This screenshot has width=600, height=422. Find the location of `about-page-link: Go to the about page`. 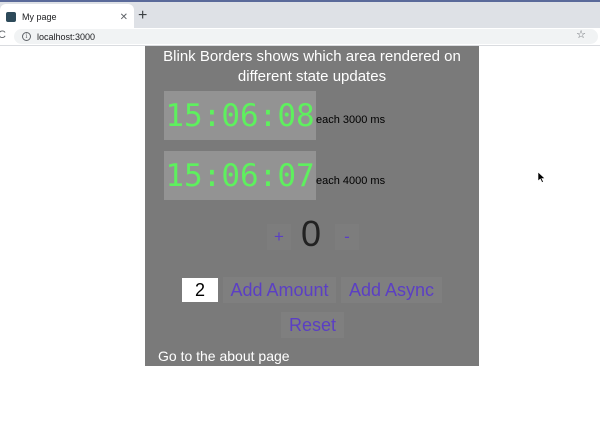

about-page-link: Go to the about page is located at coordinates (224, 356).